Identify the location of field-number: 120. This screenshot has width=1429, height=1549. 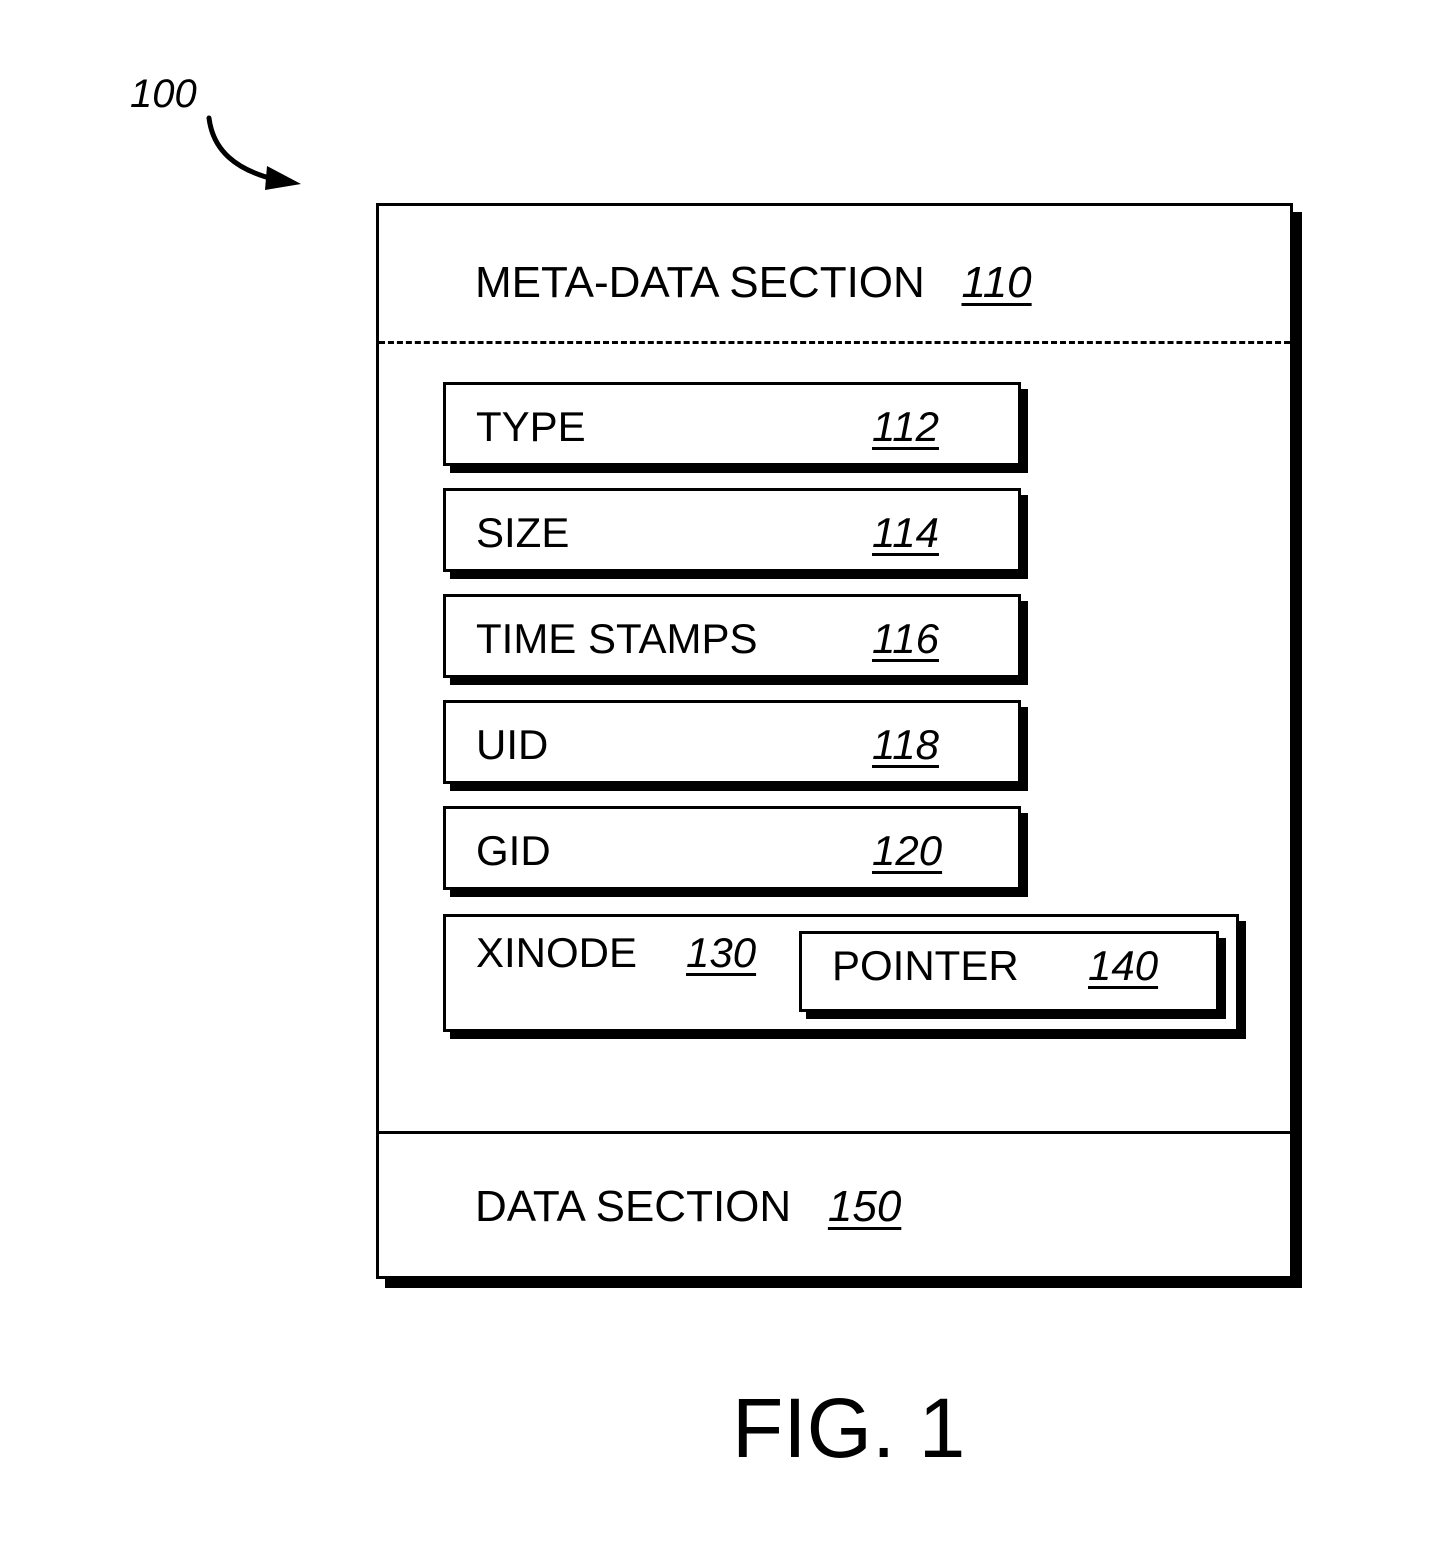
(907, 850).